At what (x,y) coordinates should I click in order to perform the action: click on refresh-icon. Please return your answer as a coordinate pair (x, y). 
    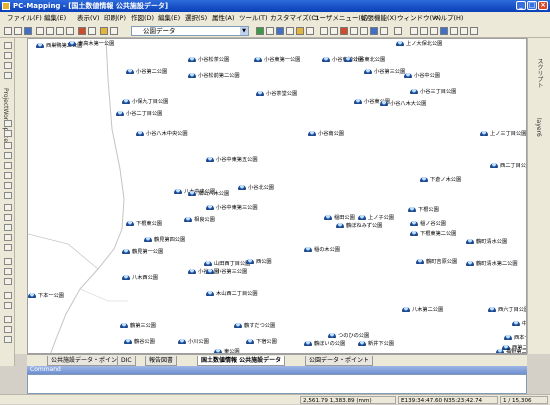
    Looking at the image, I should click on (8, 133).